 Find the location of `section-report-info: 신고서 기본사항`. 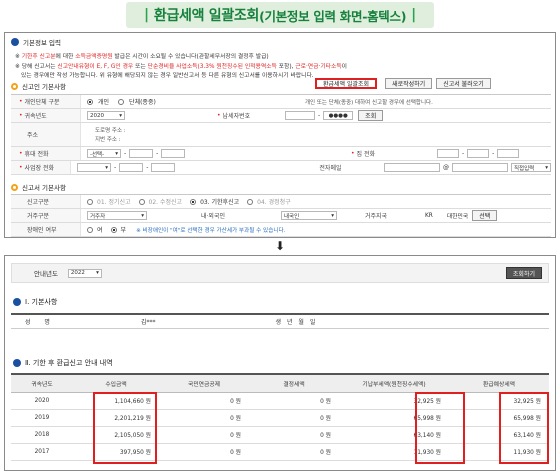

section-report-info: 신고서 기본사항 is located at coordinates (38, 187).